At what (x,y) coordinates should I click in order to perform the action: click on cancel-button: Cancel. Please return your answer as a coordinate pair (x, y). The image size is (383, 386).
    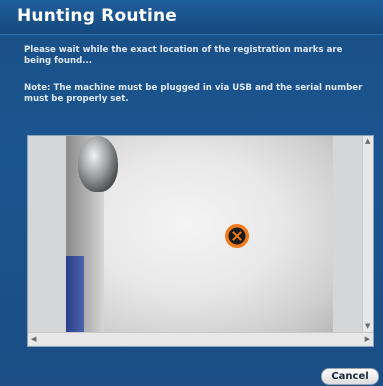
    Looking at the image, I should click on (350, 376).